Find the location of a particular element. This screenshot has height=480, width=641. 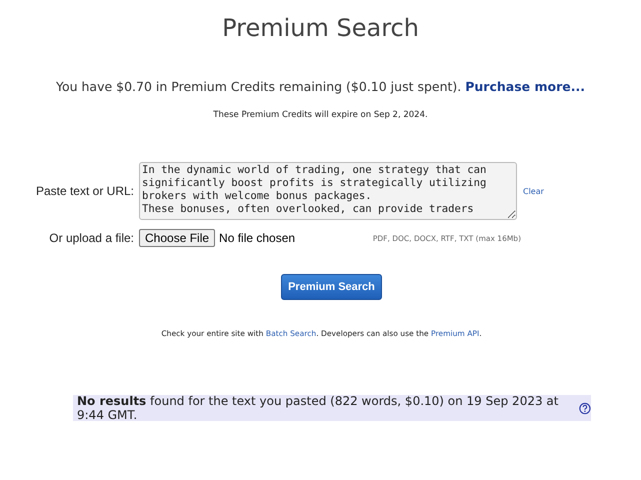

upload-label: Or upload a file: is located at coordinates (91, 238).